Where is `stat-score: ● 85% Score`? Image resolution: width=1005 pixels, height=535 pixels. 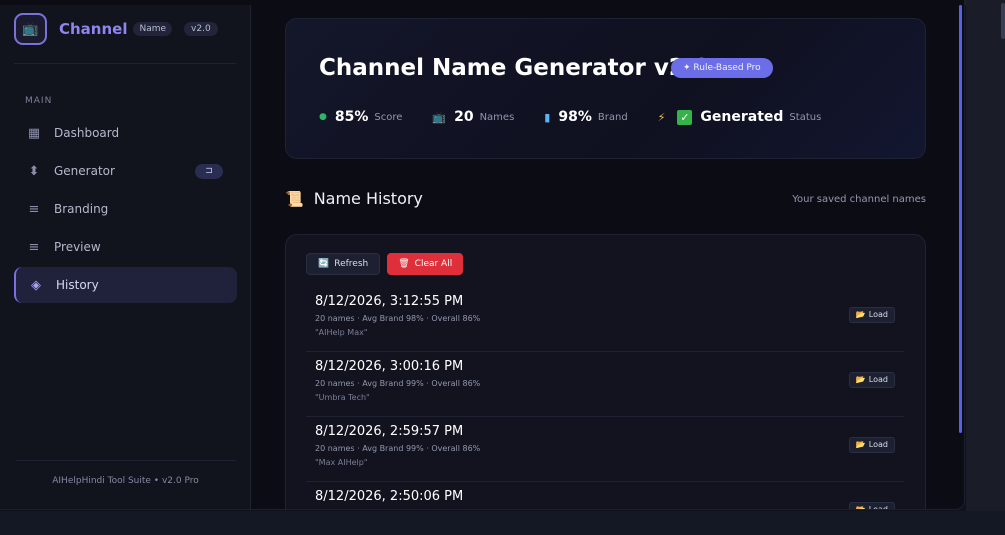
stat-score: ● 85% Score is located at coordinates (360, 117).